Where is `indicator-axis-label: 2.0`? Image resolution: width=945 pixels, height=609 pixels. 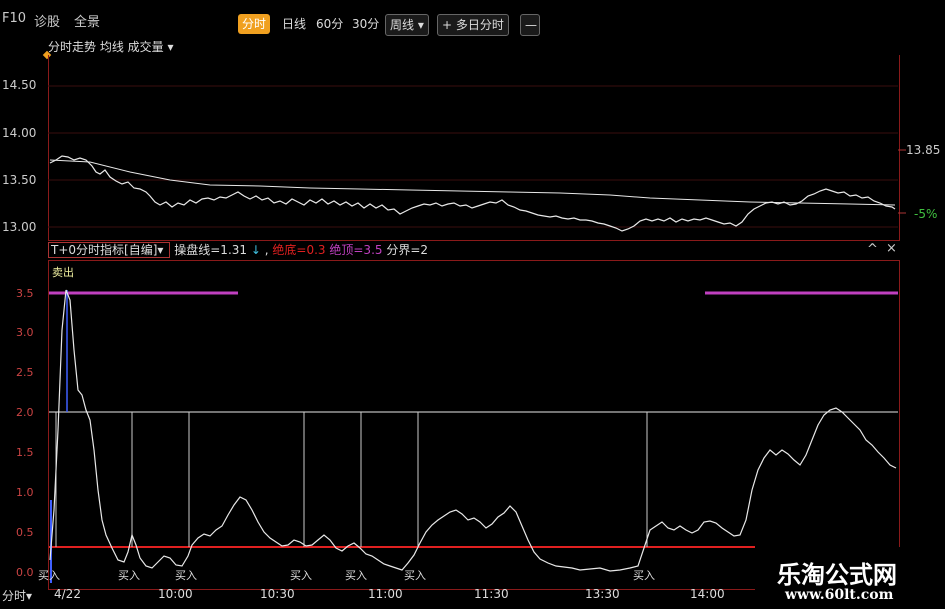 indicator-axis-label: 2.0 is located at coordinates (25, 412).